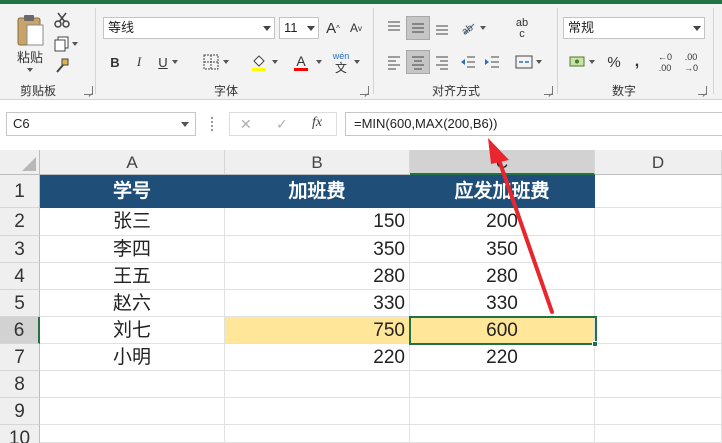 Image resolution: width=722 pixels, height=443 pixels. What do you see at coordinates (533, 124) in the screenshot?
I see `formula-input: =MIN(600,MAX(200,B6))` at bounding box center [533, 124].